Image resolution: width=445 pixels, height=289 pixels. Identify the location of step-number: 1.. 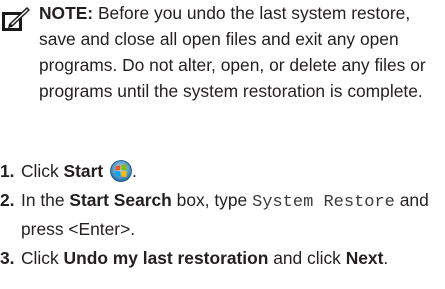
(7, 171).